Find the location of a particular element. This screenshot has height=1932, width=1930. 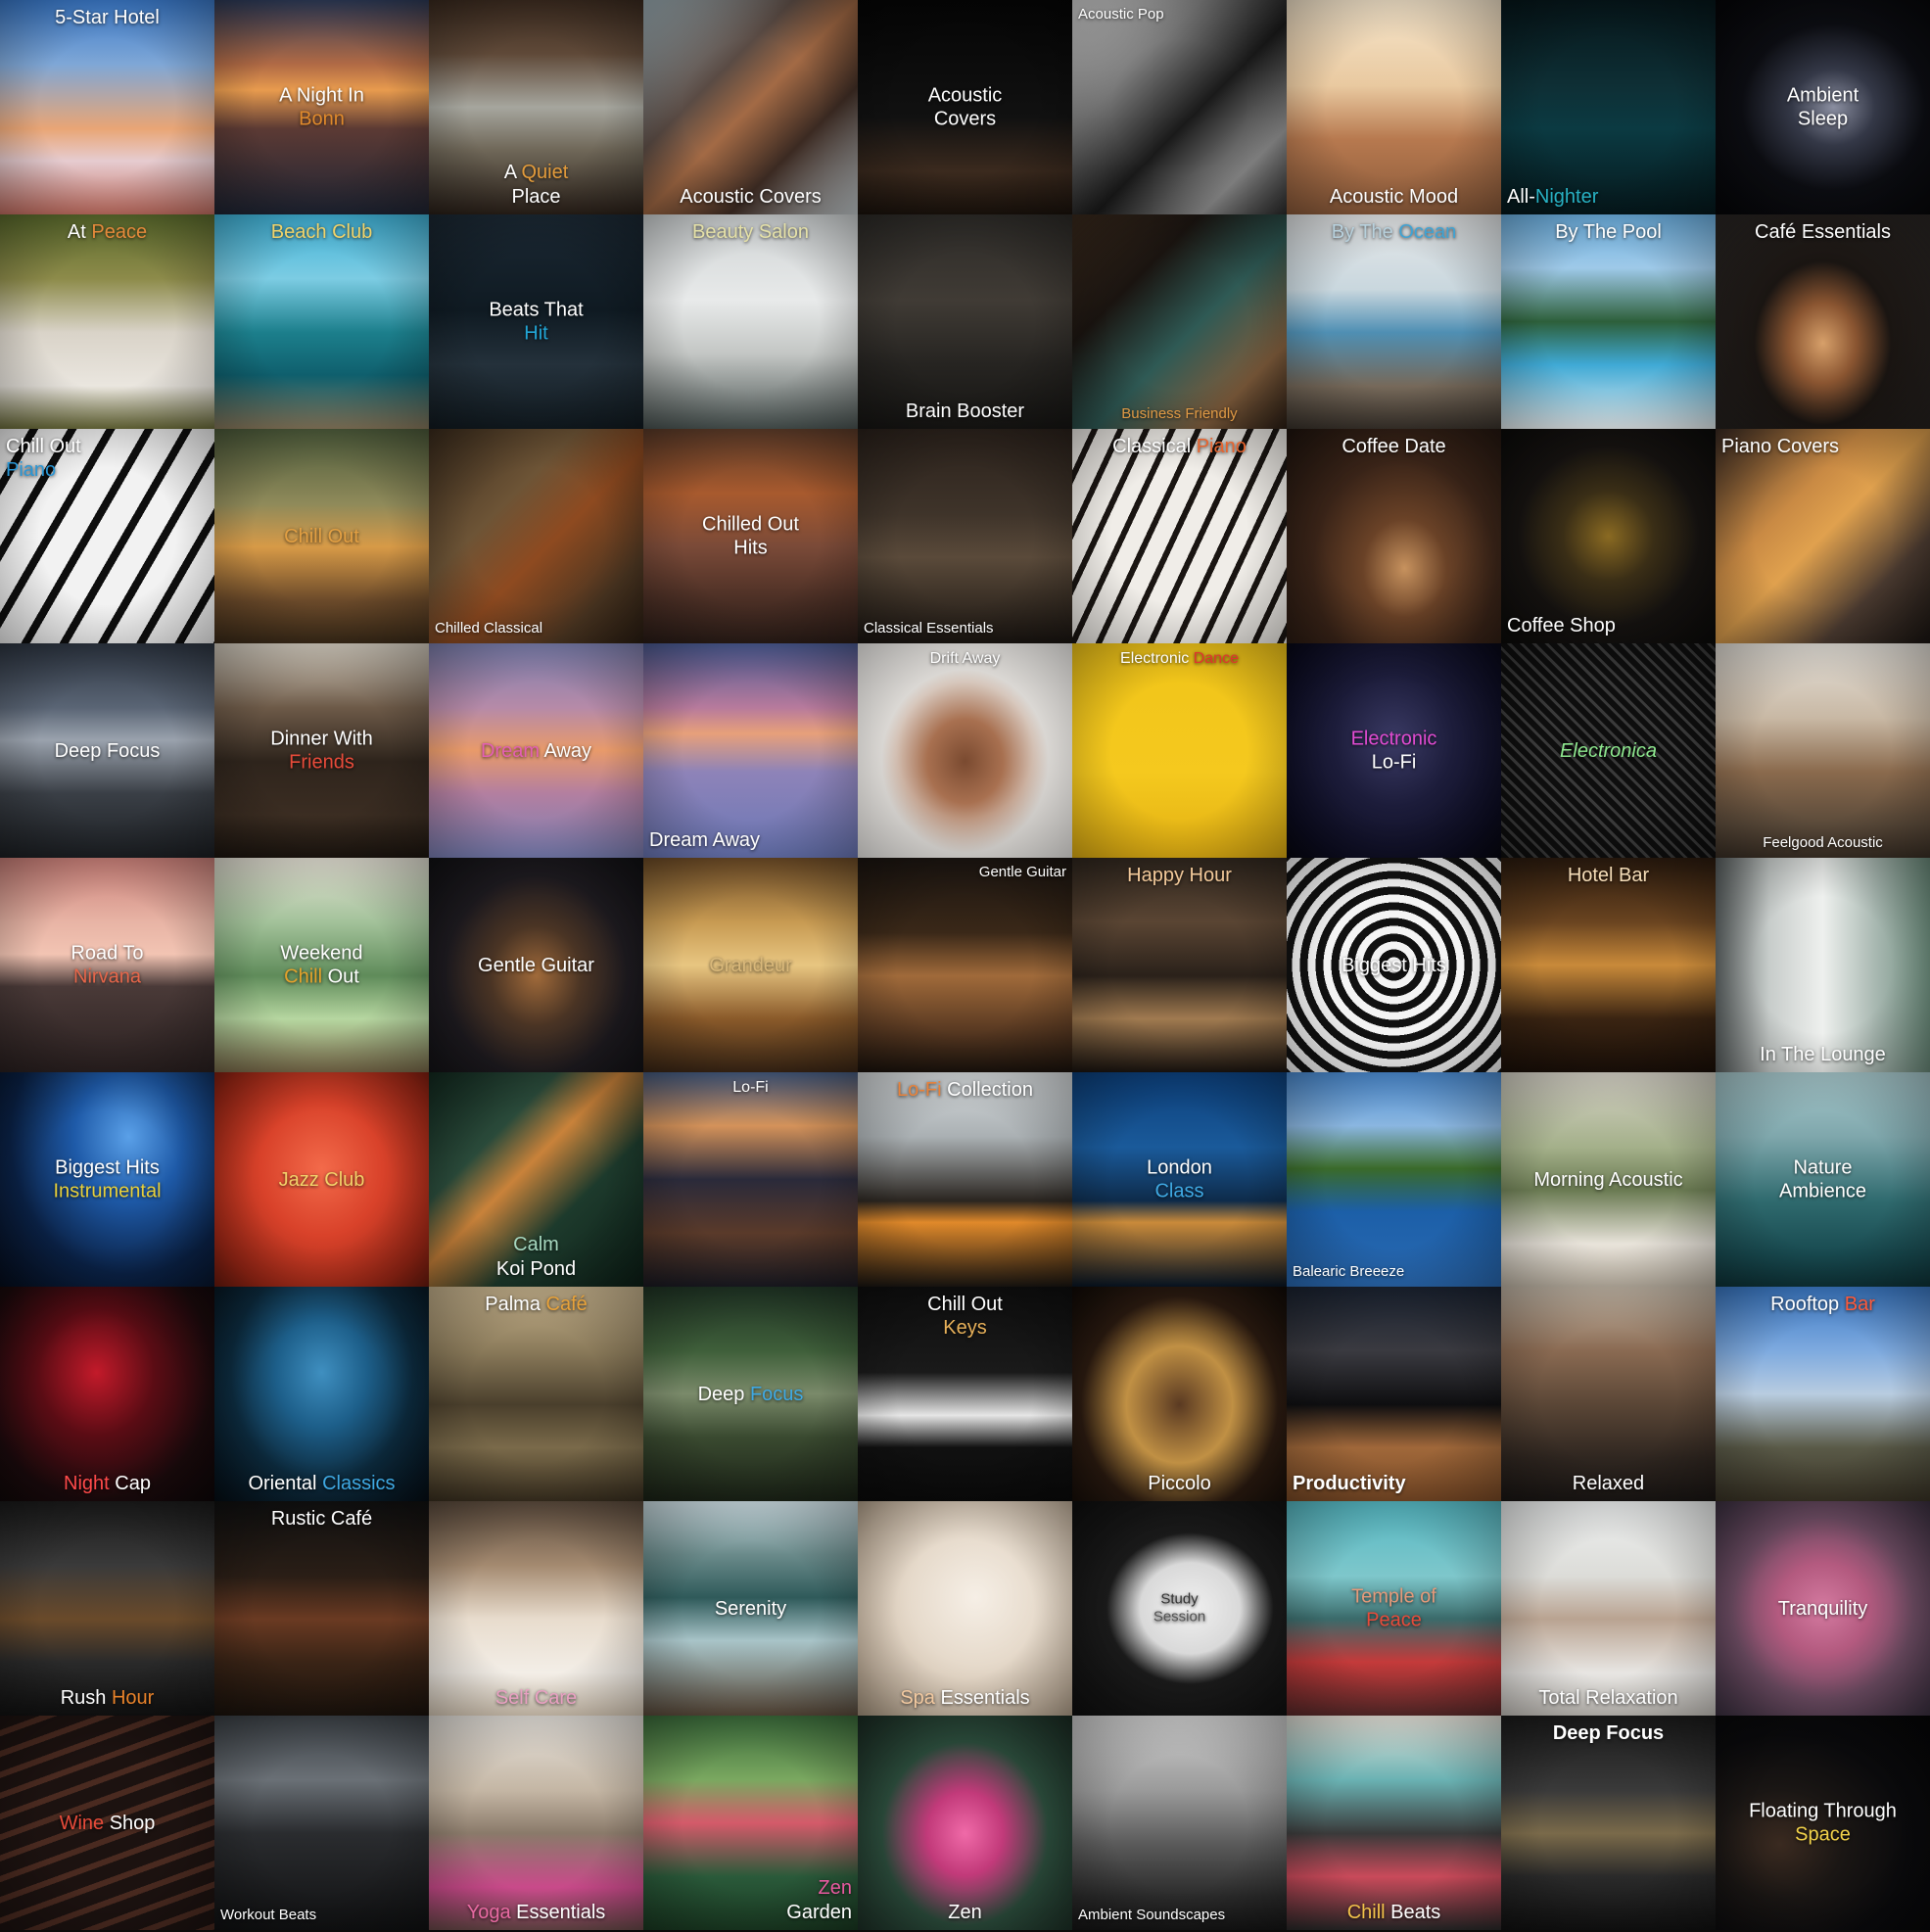

playlist-cover-tile: Jazz Club is located at coordinates (321, 1179).